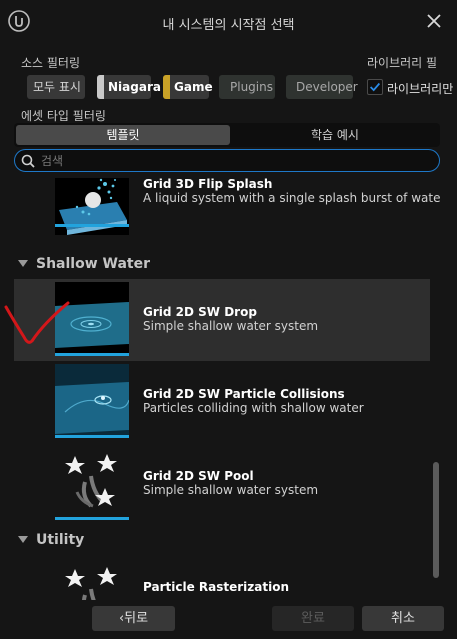  What do you see at coordinates (403, 618) in the screenshot?
I see `cancel-button: 취소` at bounding box center [403, 618].